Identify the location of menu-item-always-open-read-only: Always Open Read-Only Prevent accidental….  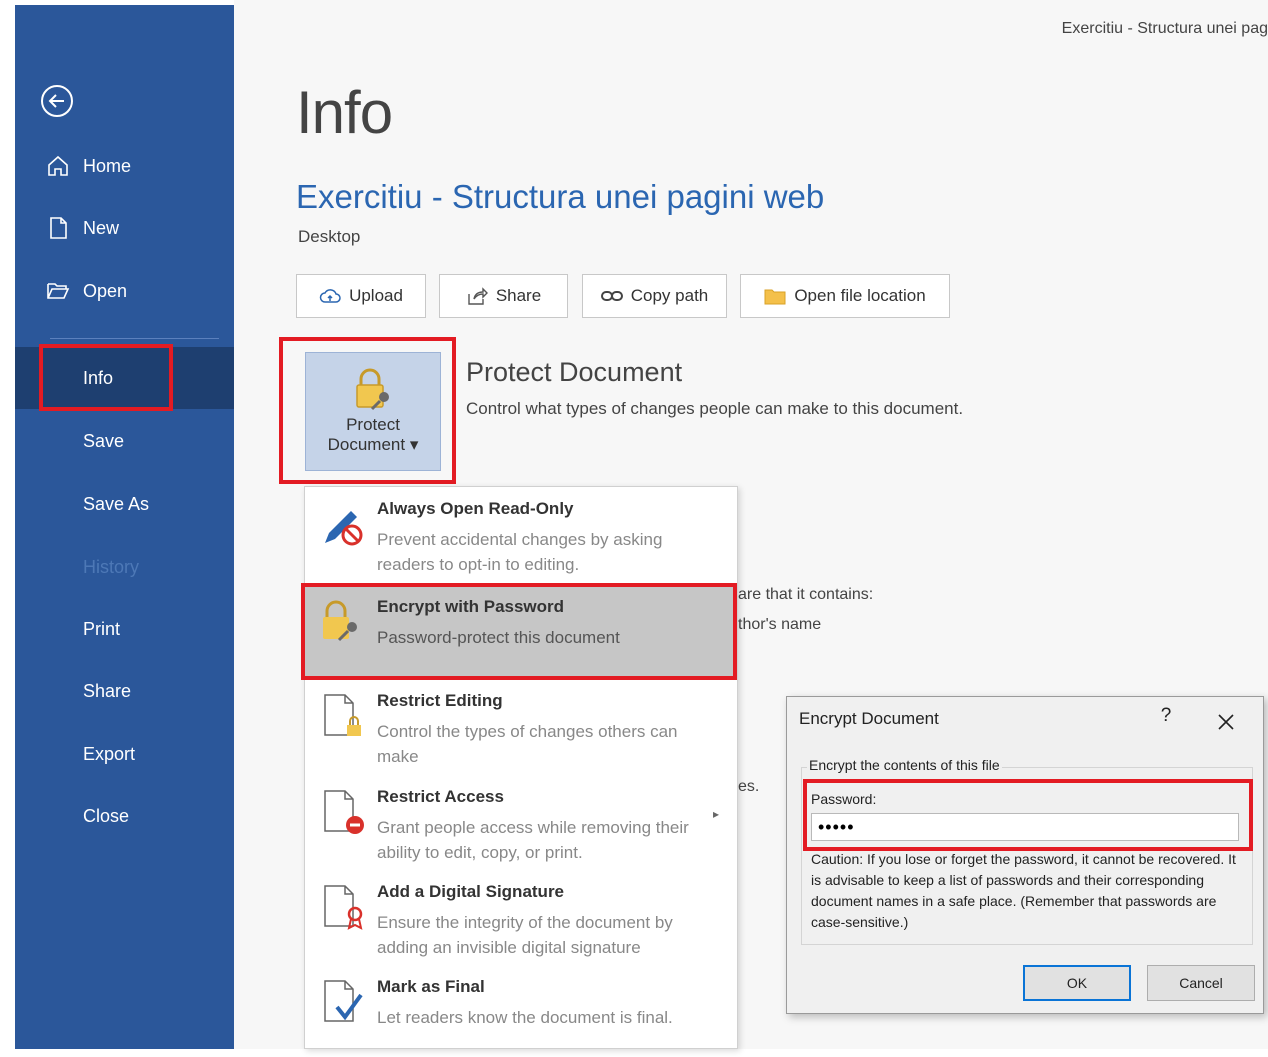
(521, 533).